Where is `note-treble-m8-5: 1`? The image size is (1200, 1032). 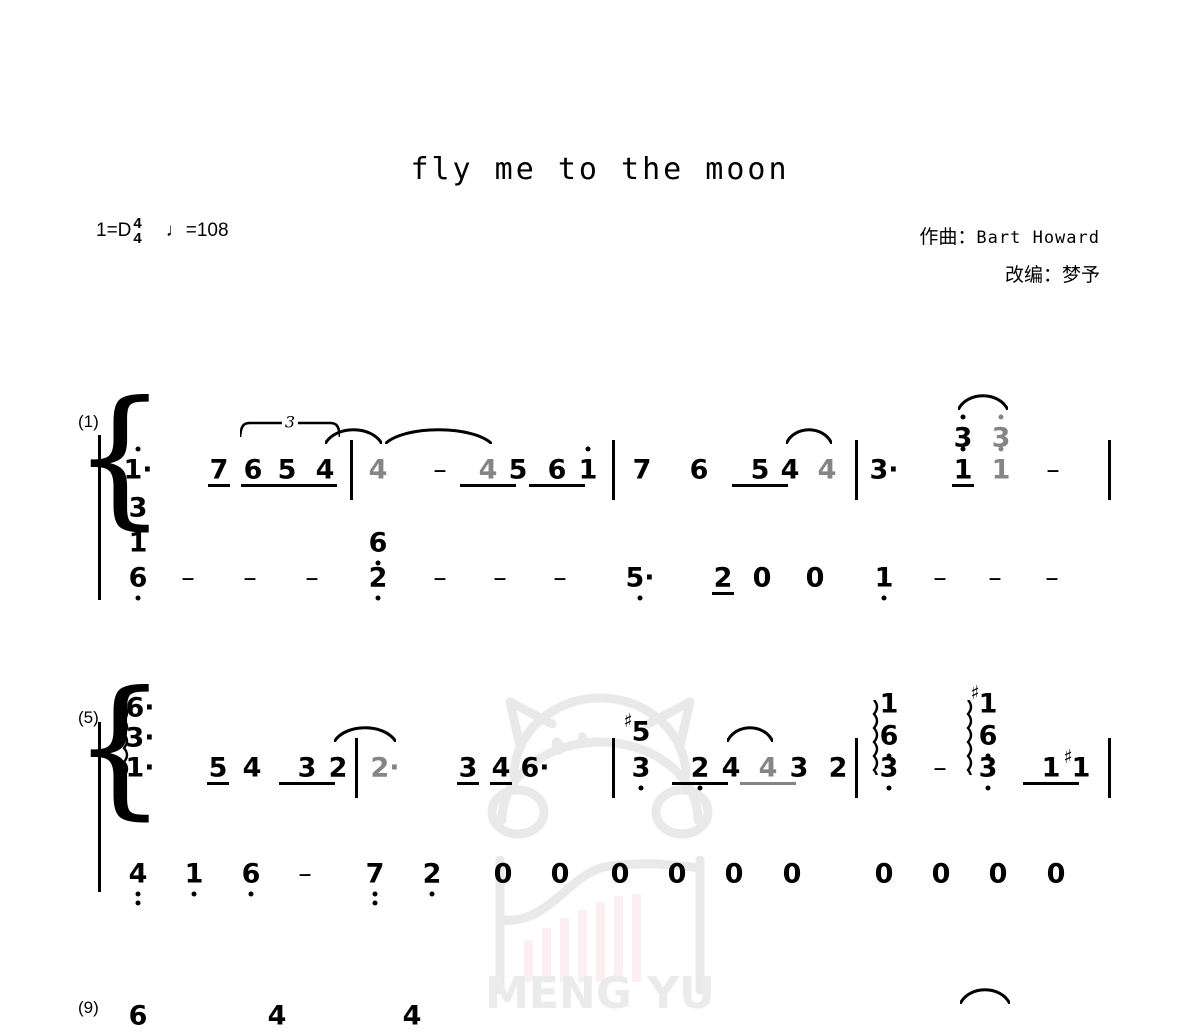 note-treble-m8-5: 1 is located at coordinates (1081, 768).